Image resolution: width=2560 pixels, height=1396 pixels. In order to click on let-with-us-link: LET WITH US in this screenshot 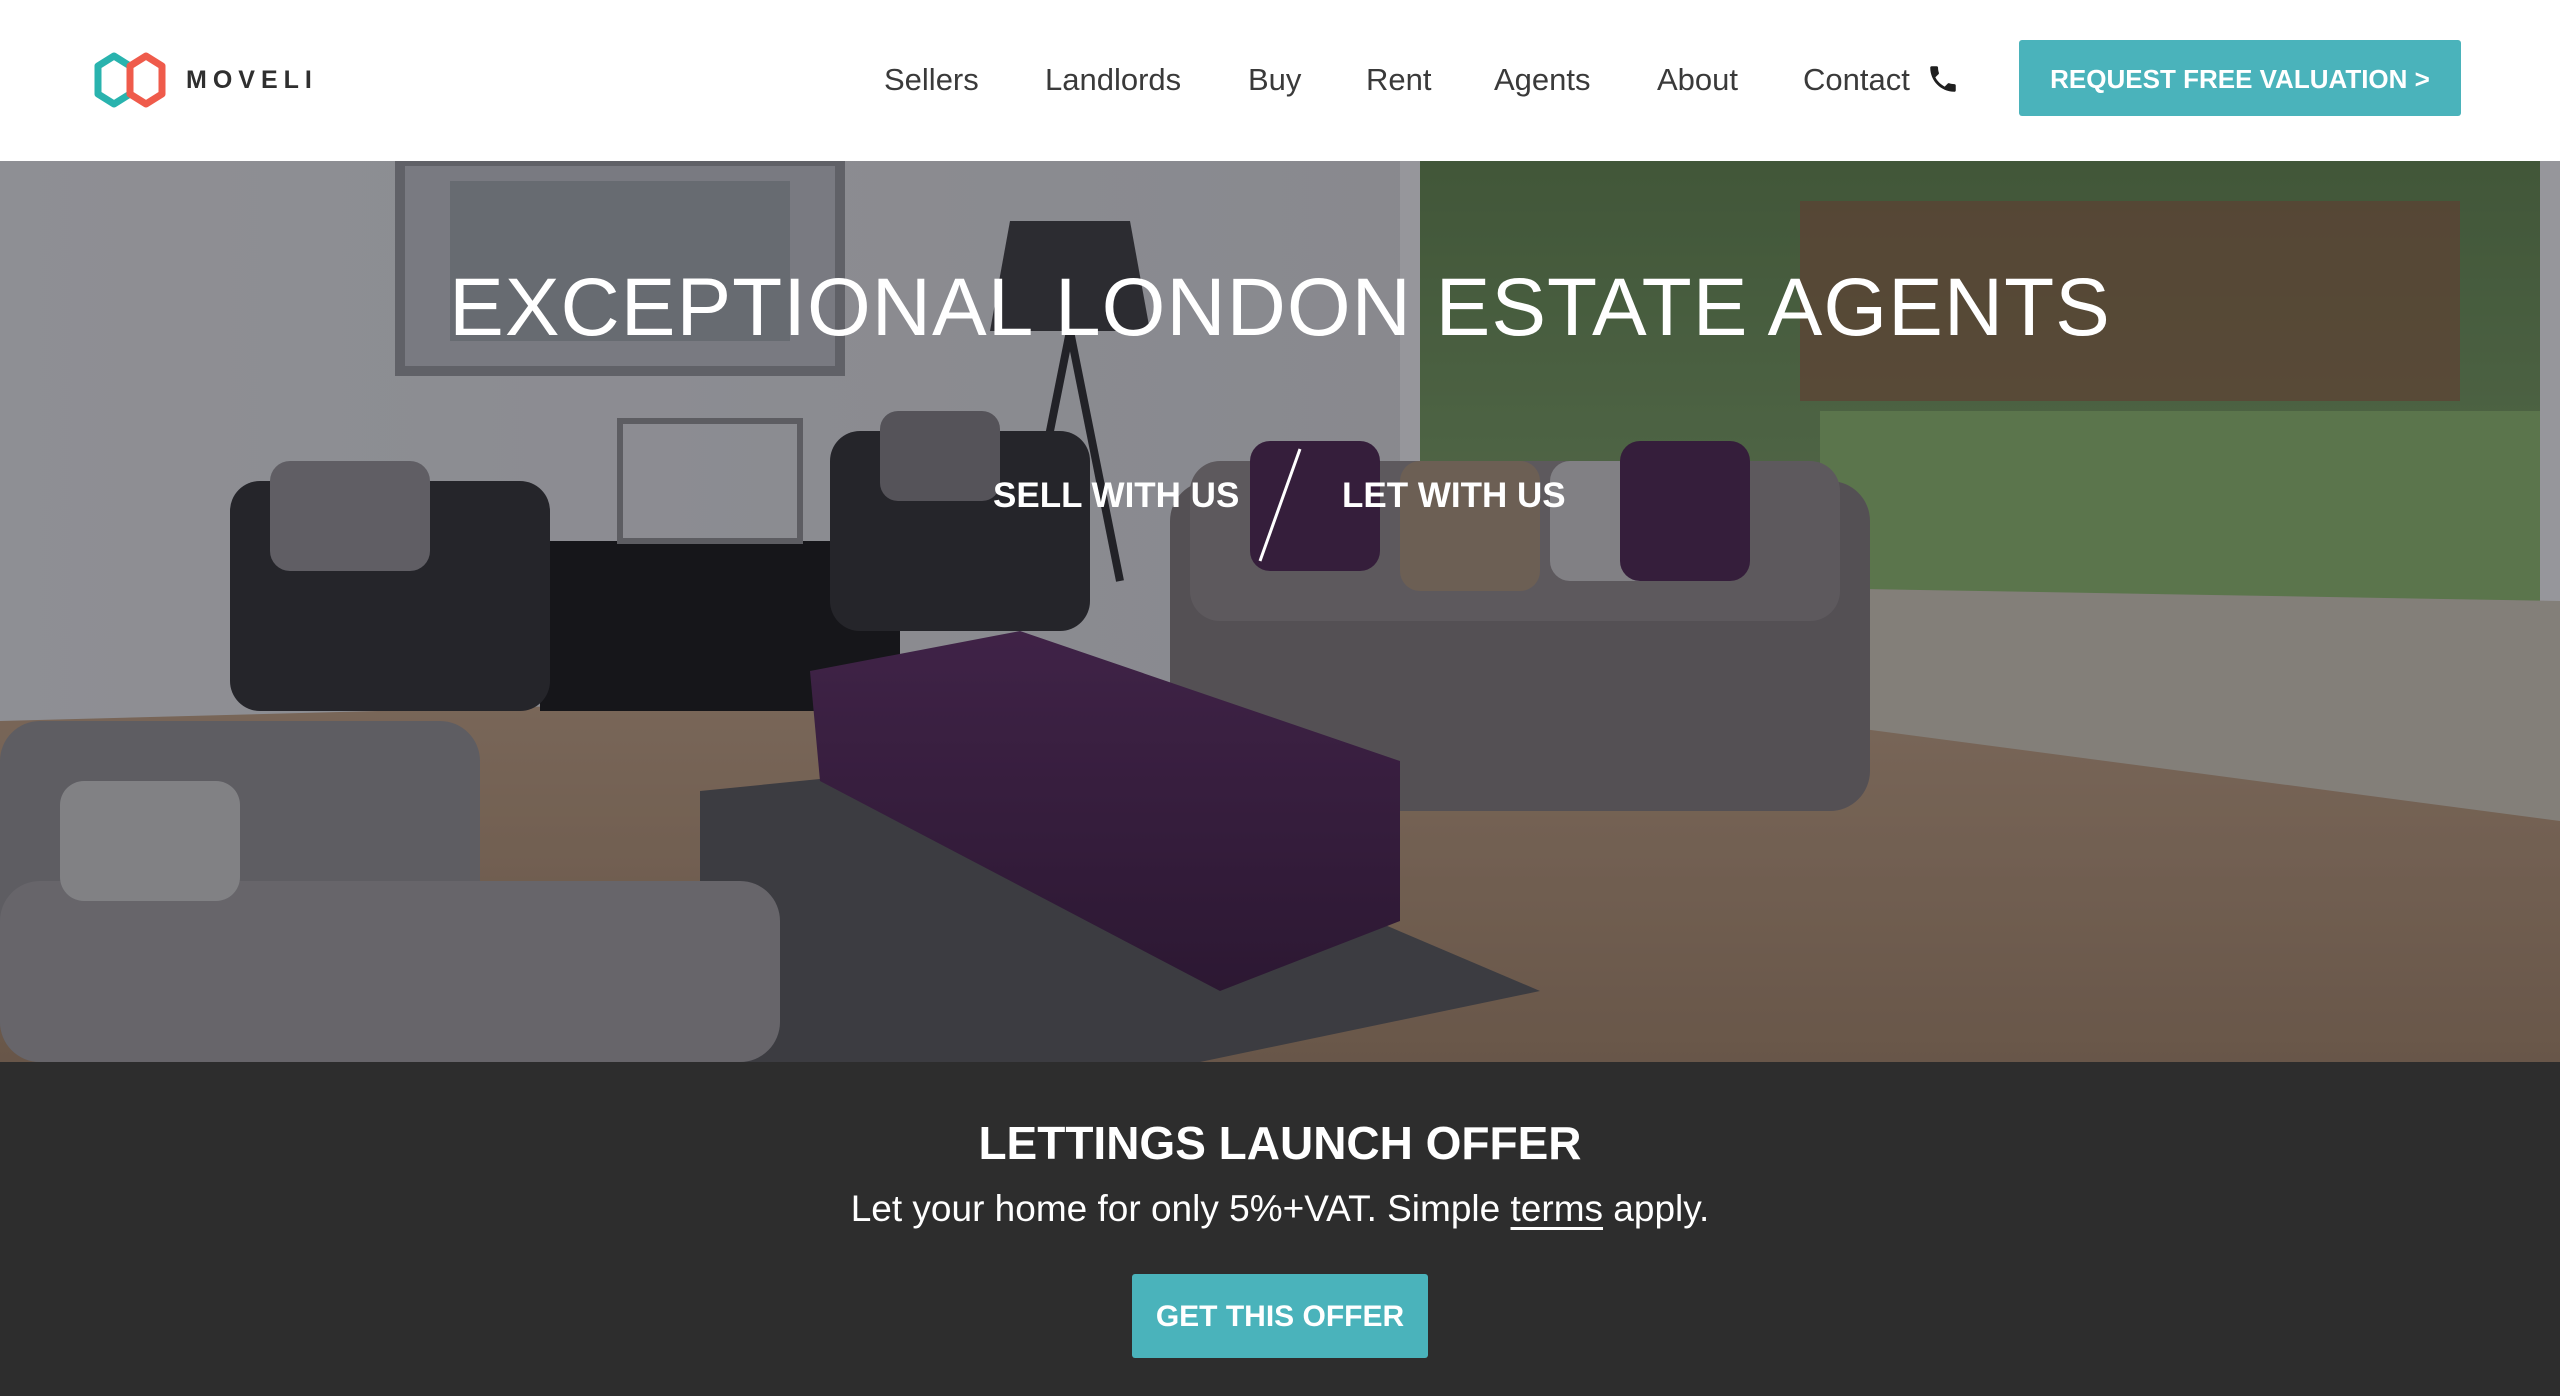, I will do `click(1454, 496)`.